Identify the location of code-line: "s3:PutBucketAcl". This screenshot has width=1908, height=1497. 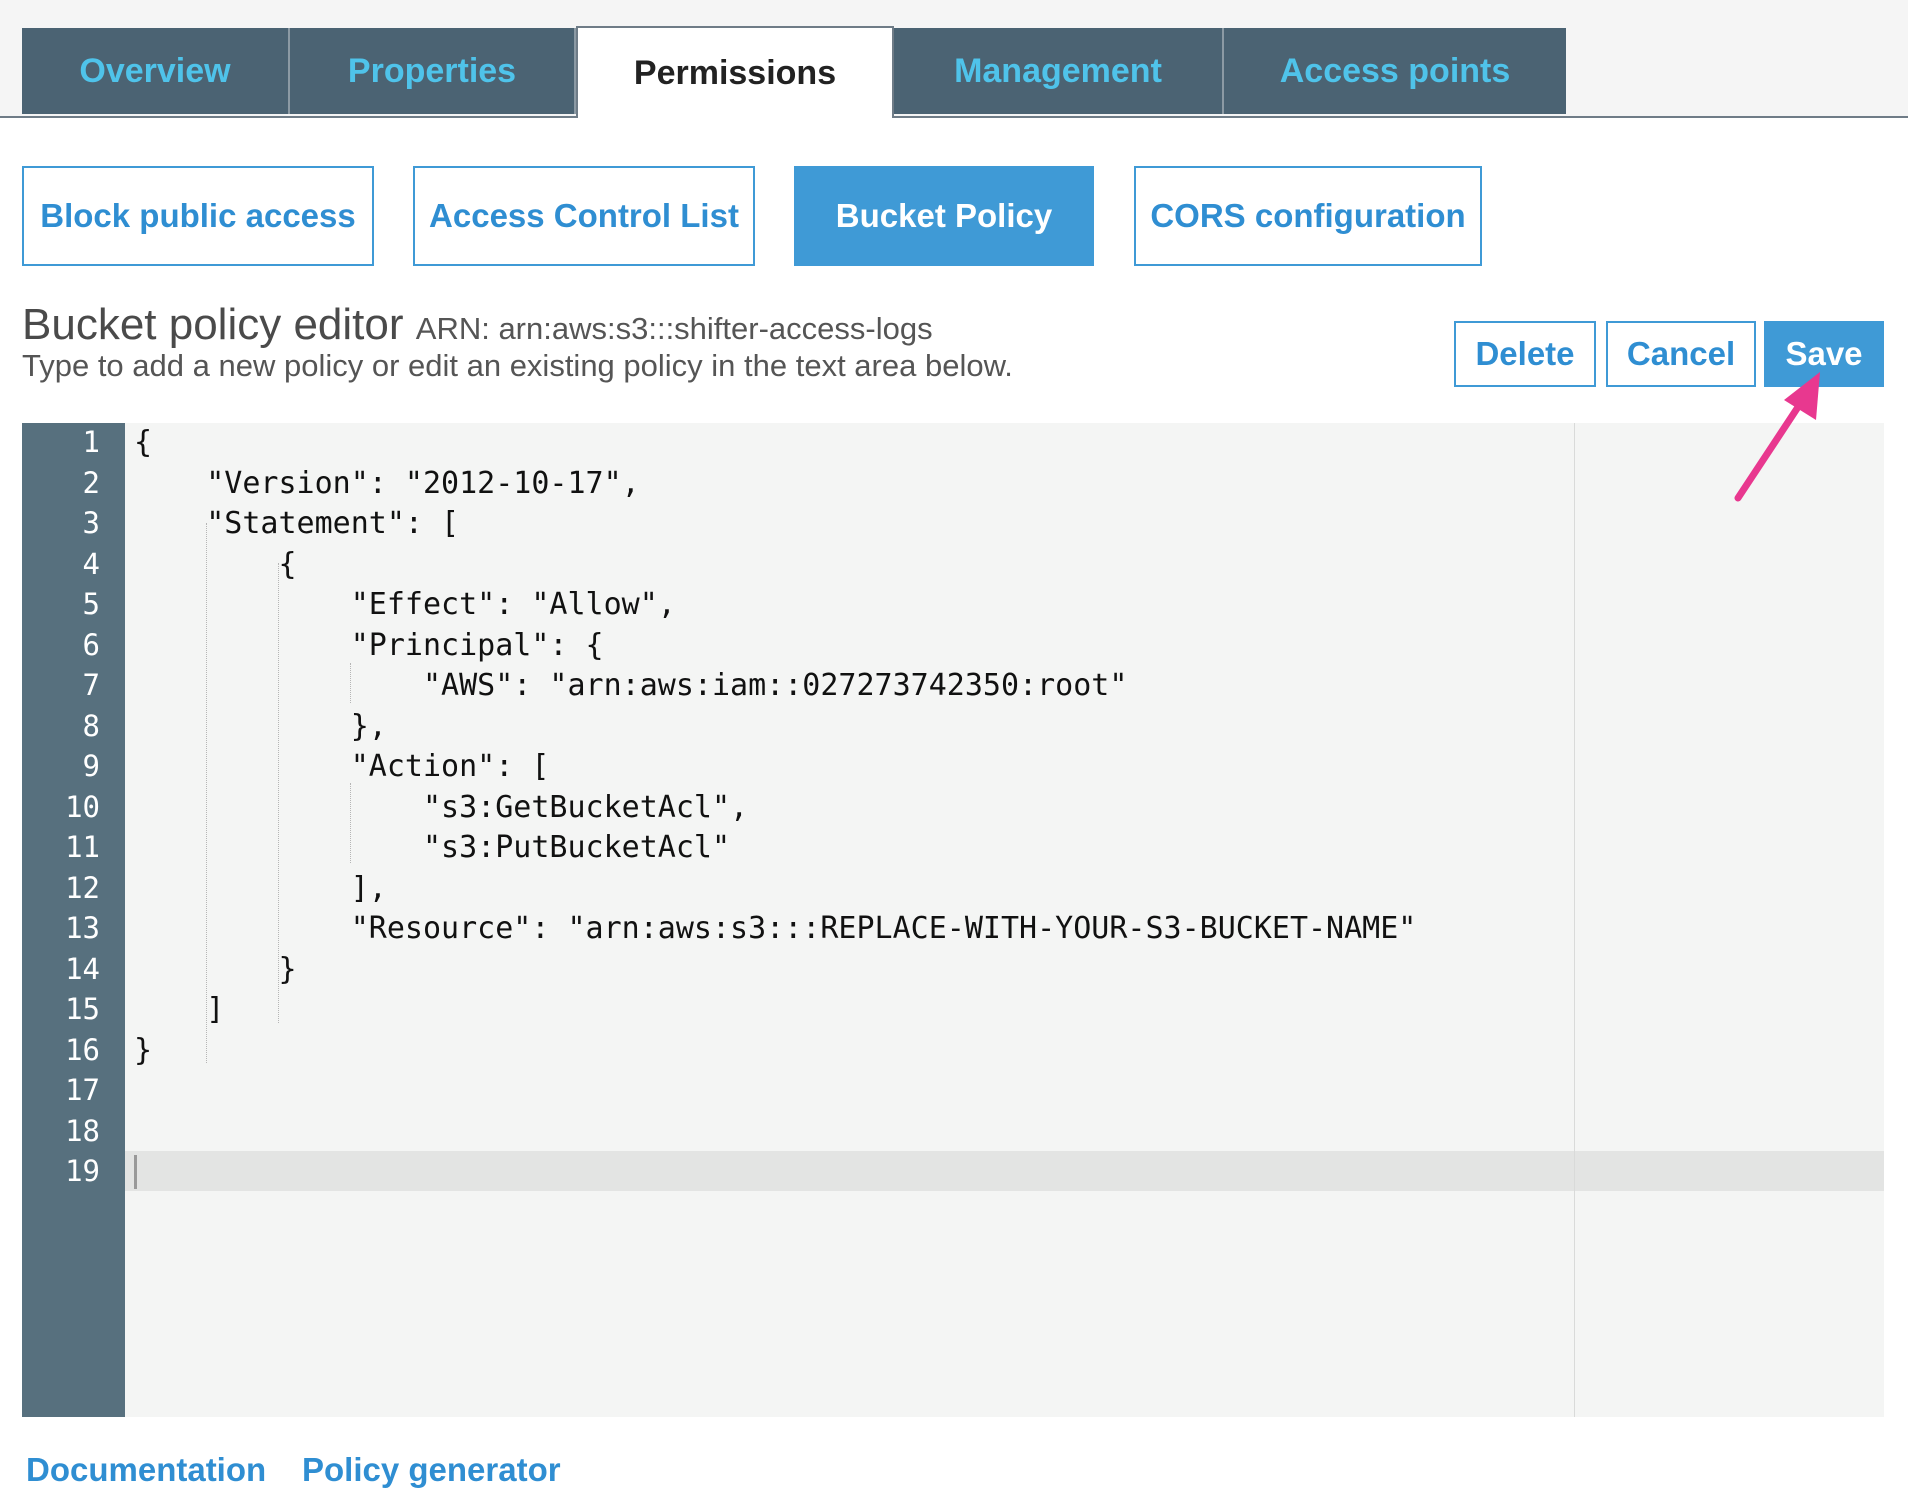
(432, 847).